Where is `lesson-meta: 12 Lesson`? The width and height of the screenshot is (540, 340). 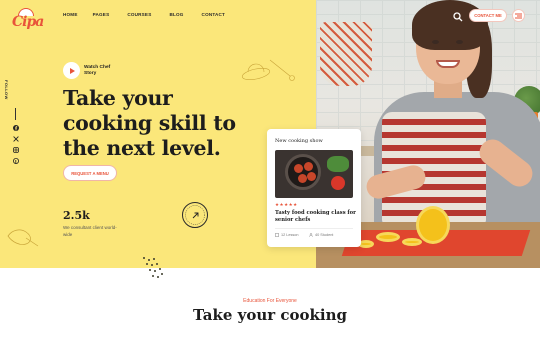
lesson-meta: 12 Lesson is located at coordinates (287, 235).